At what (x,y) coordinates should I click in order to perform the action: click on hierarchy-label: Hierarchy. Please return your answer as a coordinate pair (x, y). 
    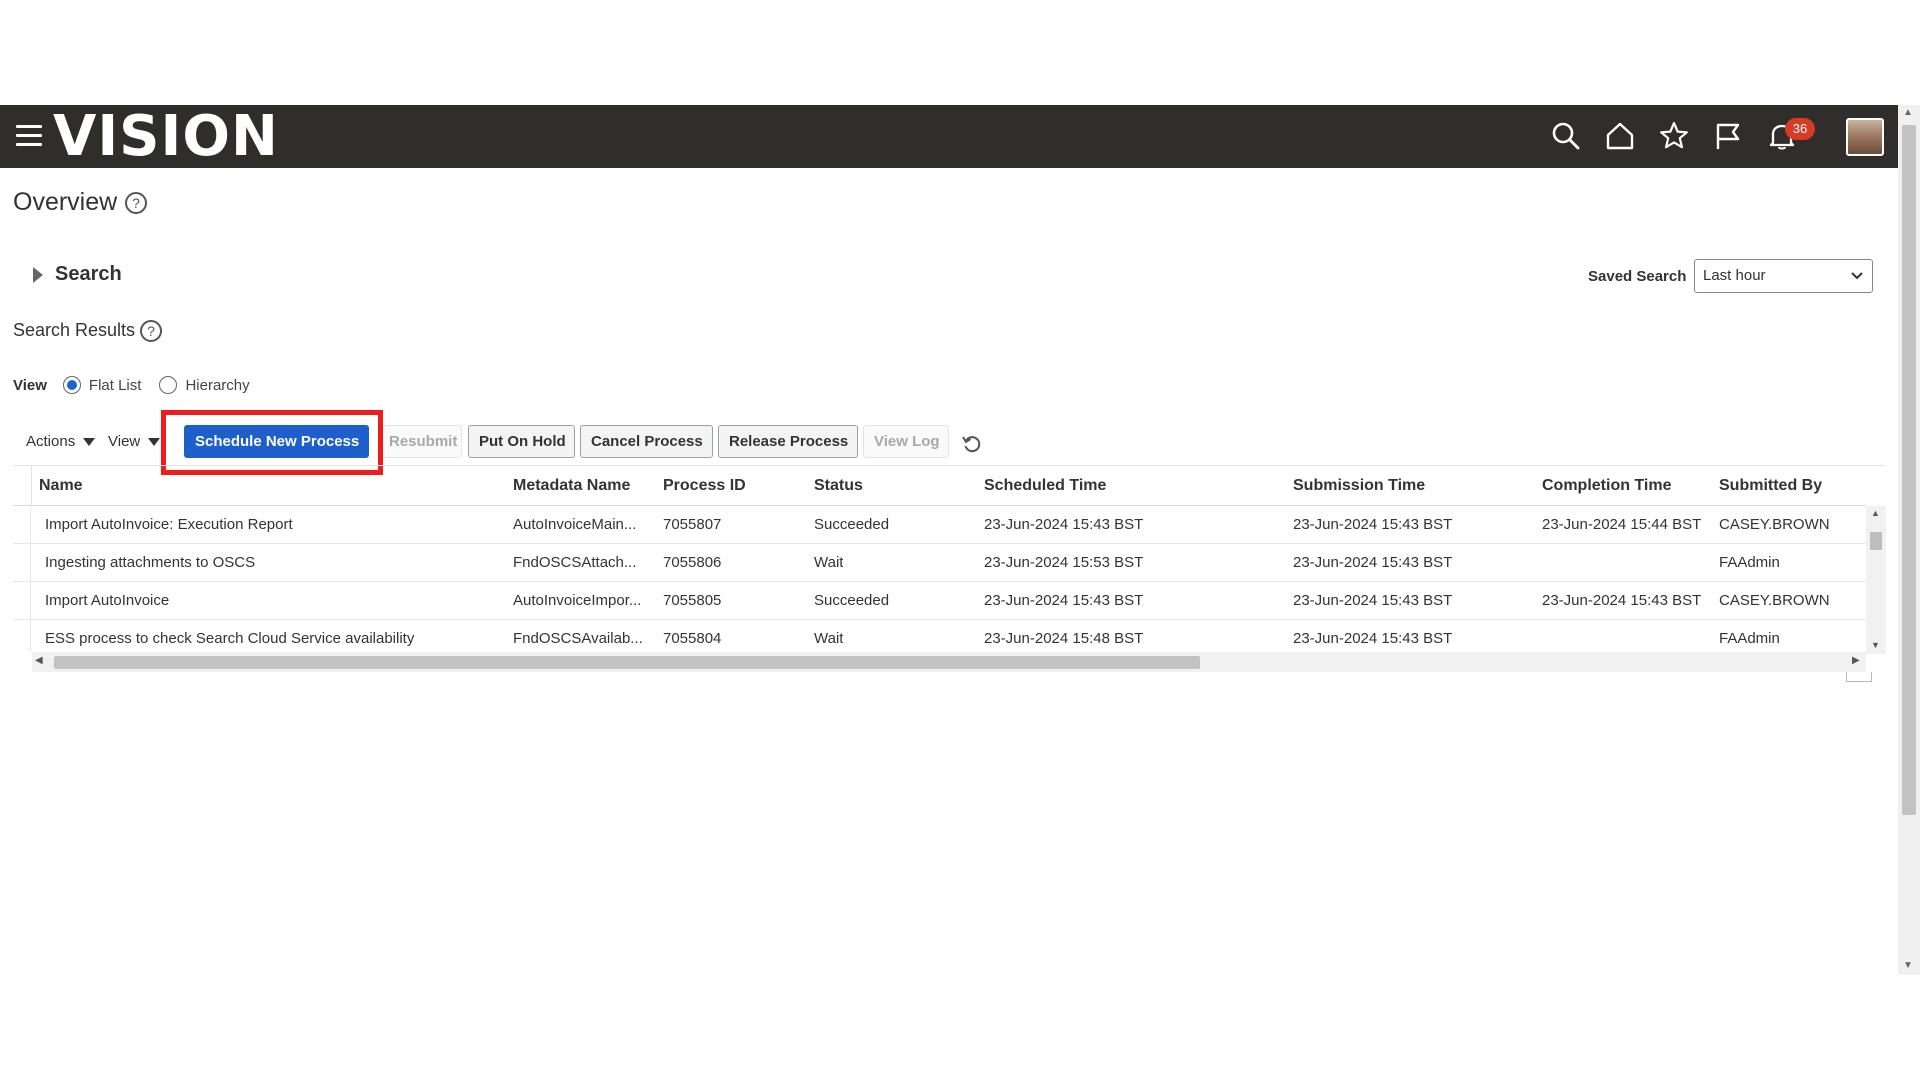
    Looking at the image, I should click on (217, 385).